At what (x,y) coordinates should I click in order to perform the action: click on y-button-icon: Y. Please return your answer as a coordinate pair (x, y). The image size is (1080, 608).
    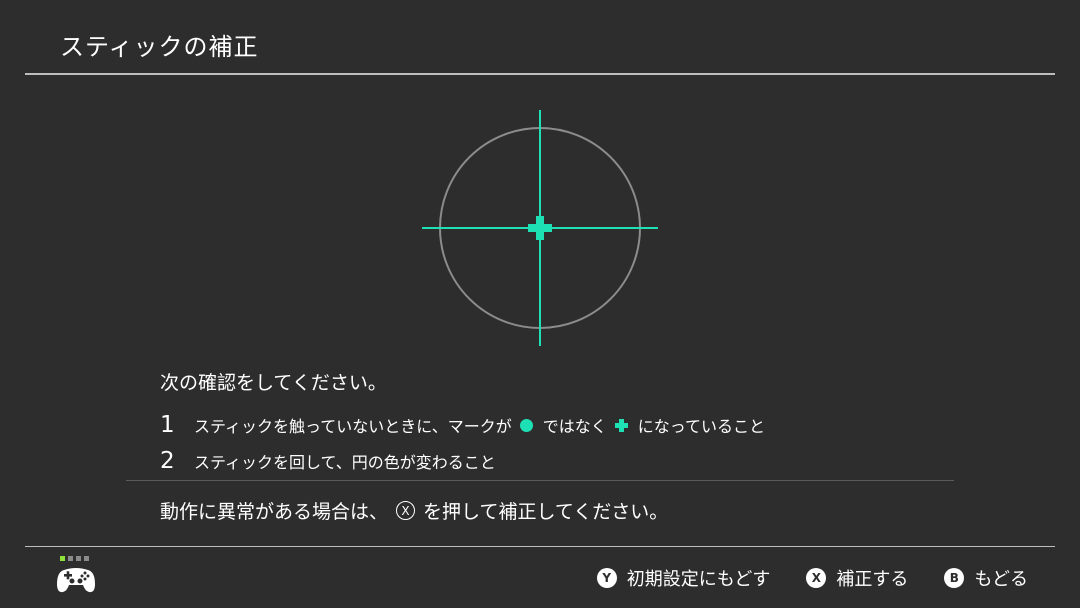
    Looking at the image, I should click on (606, 578).